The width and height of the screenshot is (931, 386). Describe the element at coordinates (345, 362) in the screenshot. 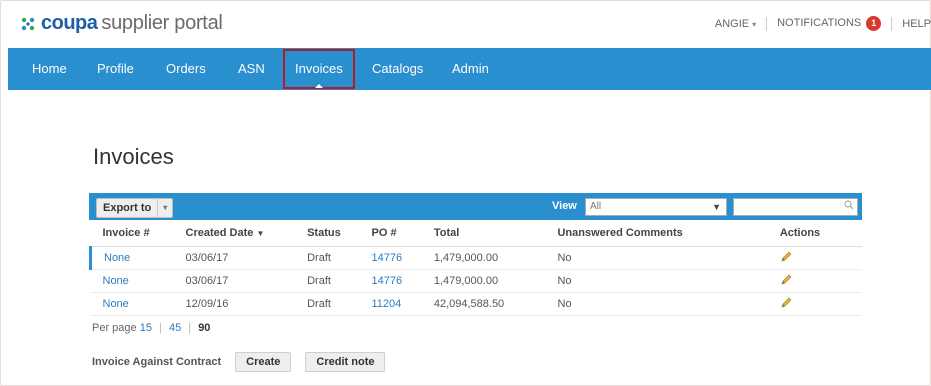

I see `credit-note-button: Credit note` at that location.